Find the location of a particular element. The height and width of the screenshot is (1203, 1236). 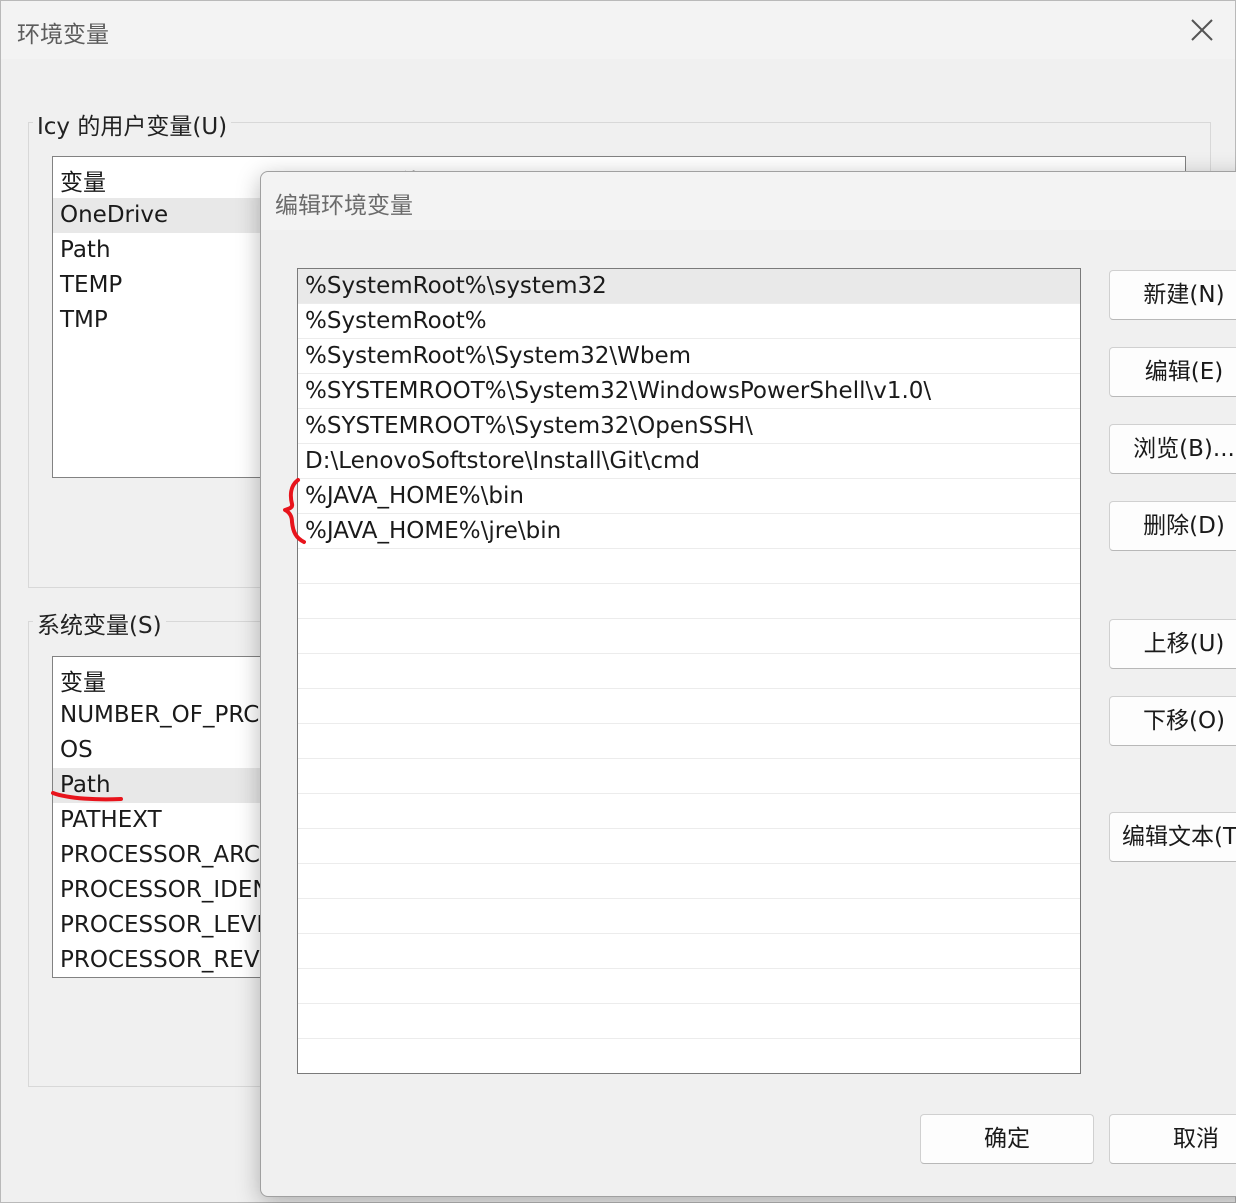

outer-window-title: 环境变量 is located at coordinates (63, 35).